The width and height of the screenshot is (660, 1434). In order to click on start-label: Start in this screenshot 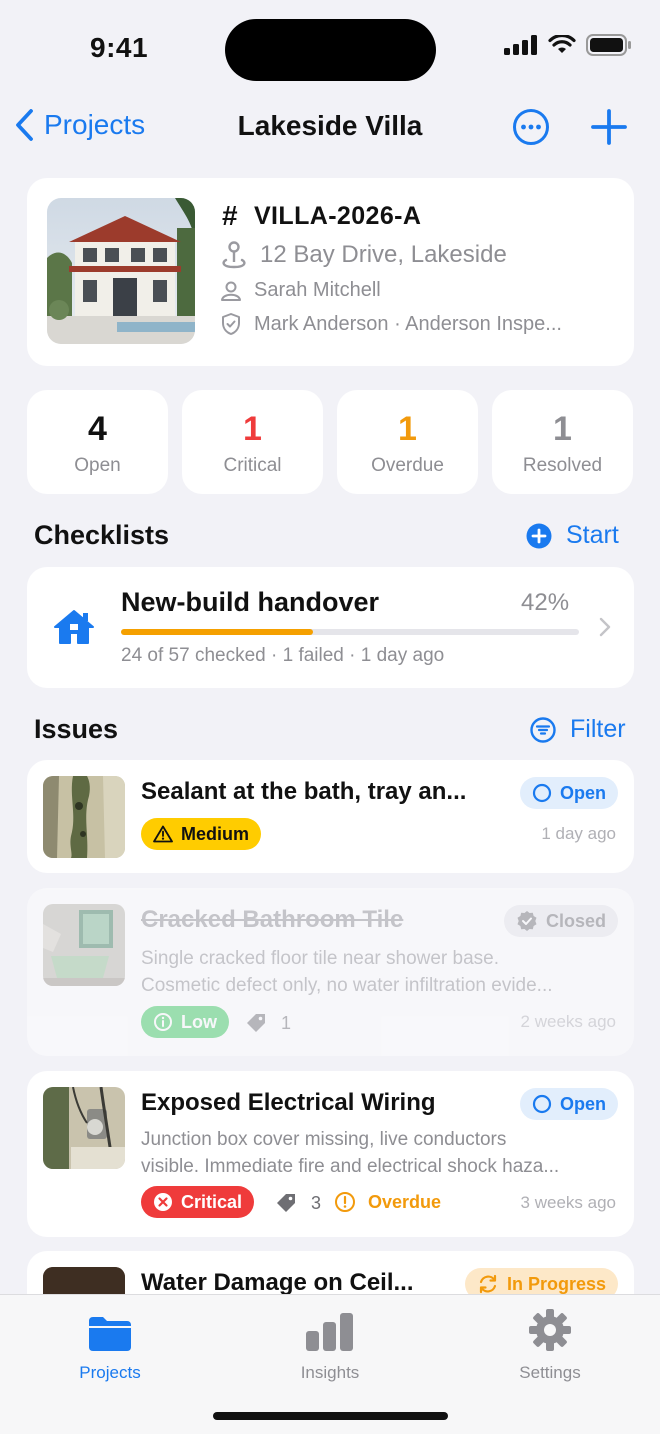, I will do `click(592, 535)`.